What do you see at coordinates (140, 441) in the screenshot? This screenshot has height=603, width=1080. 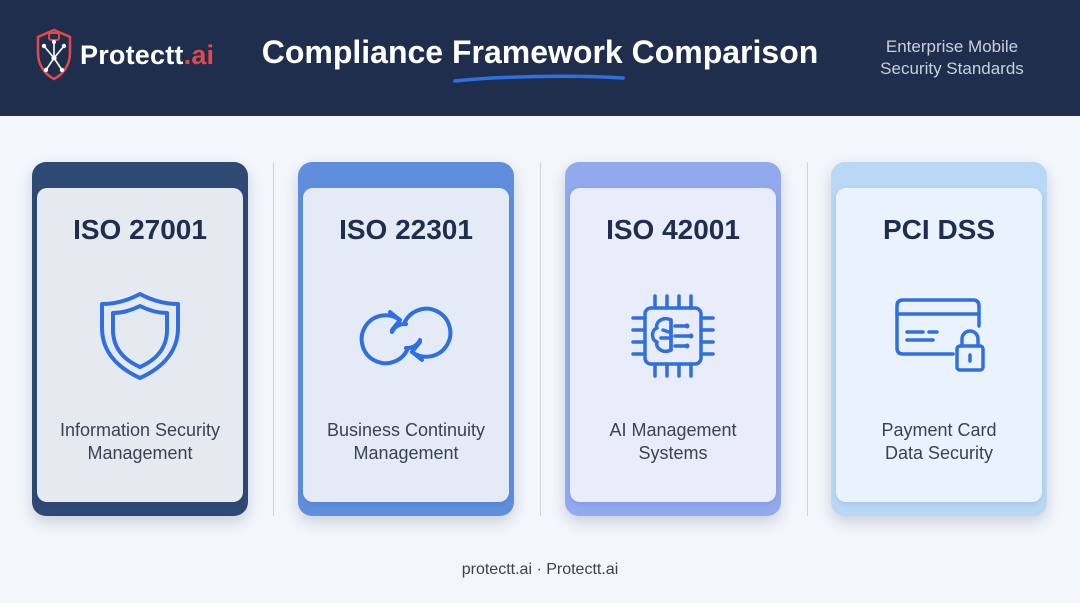 I see `card-description: Information Security Management` at bounding box center [140, 441].